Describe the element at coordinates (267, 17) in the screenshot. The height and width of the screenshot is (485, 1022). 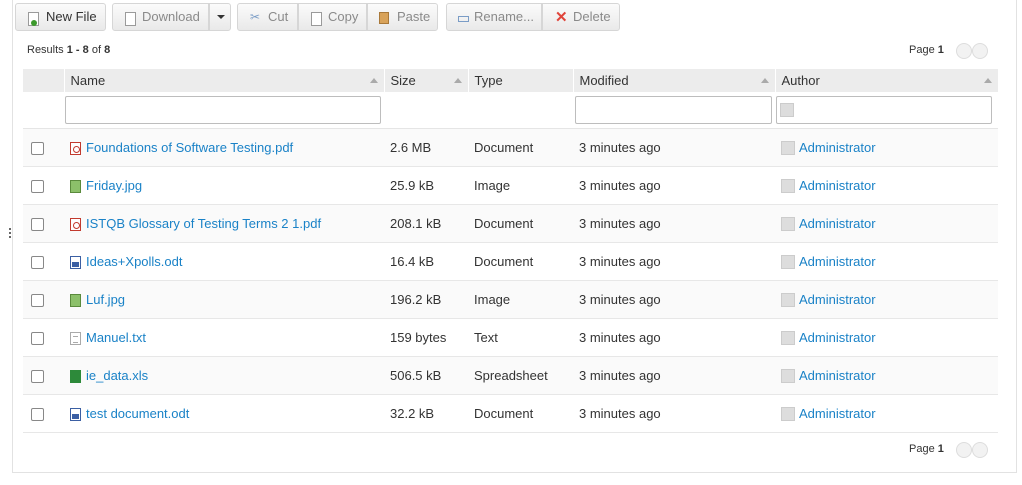
I see `cut-button: ✂ Cut` at that location.